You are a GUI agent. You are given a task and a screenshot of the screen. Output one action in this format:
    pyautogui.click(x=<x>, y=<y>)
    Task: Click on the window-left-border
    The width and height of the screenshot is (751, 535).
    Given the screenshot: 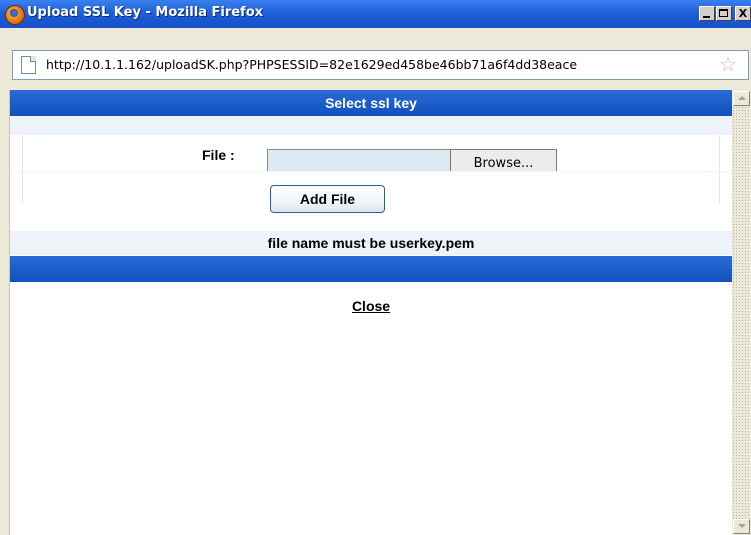 What is the action you would take?
    pyautogui.click(x=5, y=312)
    